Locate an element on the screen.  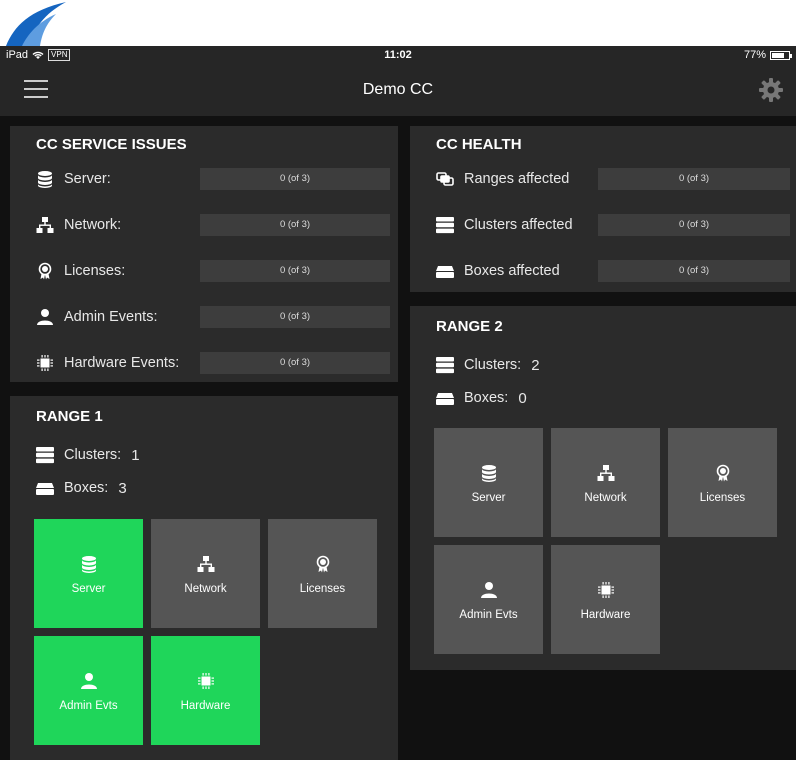
nav-bar: Demo CC is located at coordinates (398, 90).